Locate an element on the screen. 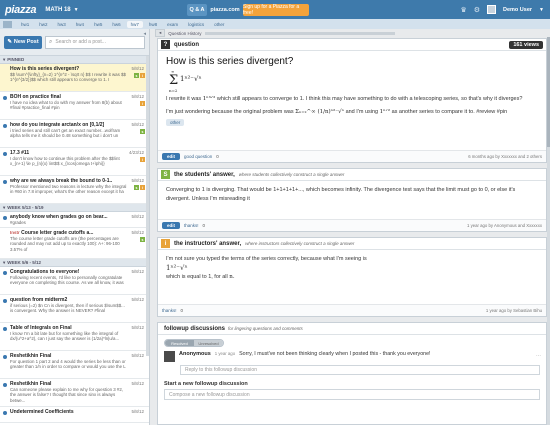  nav-piazza: piazza.com is located at coordinates (224, 10).